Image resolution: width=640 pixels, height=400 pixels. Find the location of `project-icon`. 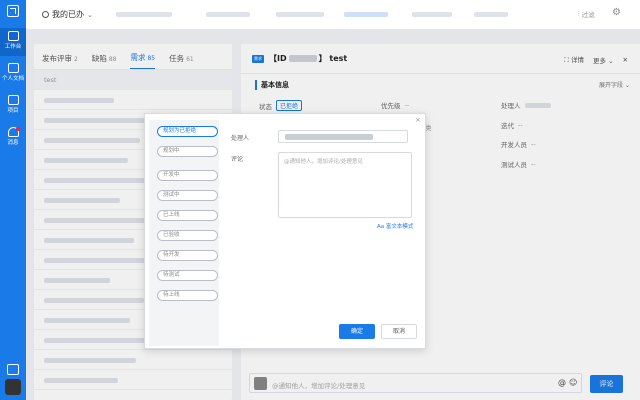

project-icon is located at coordinates (13, 100).